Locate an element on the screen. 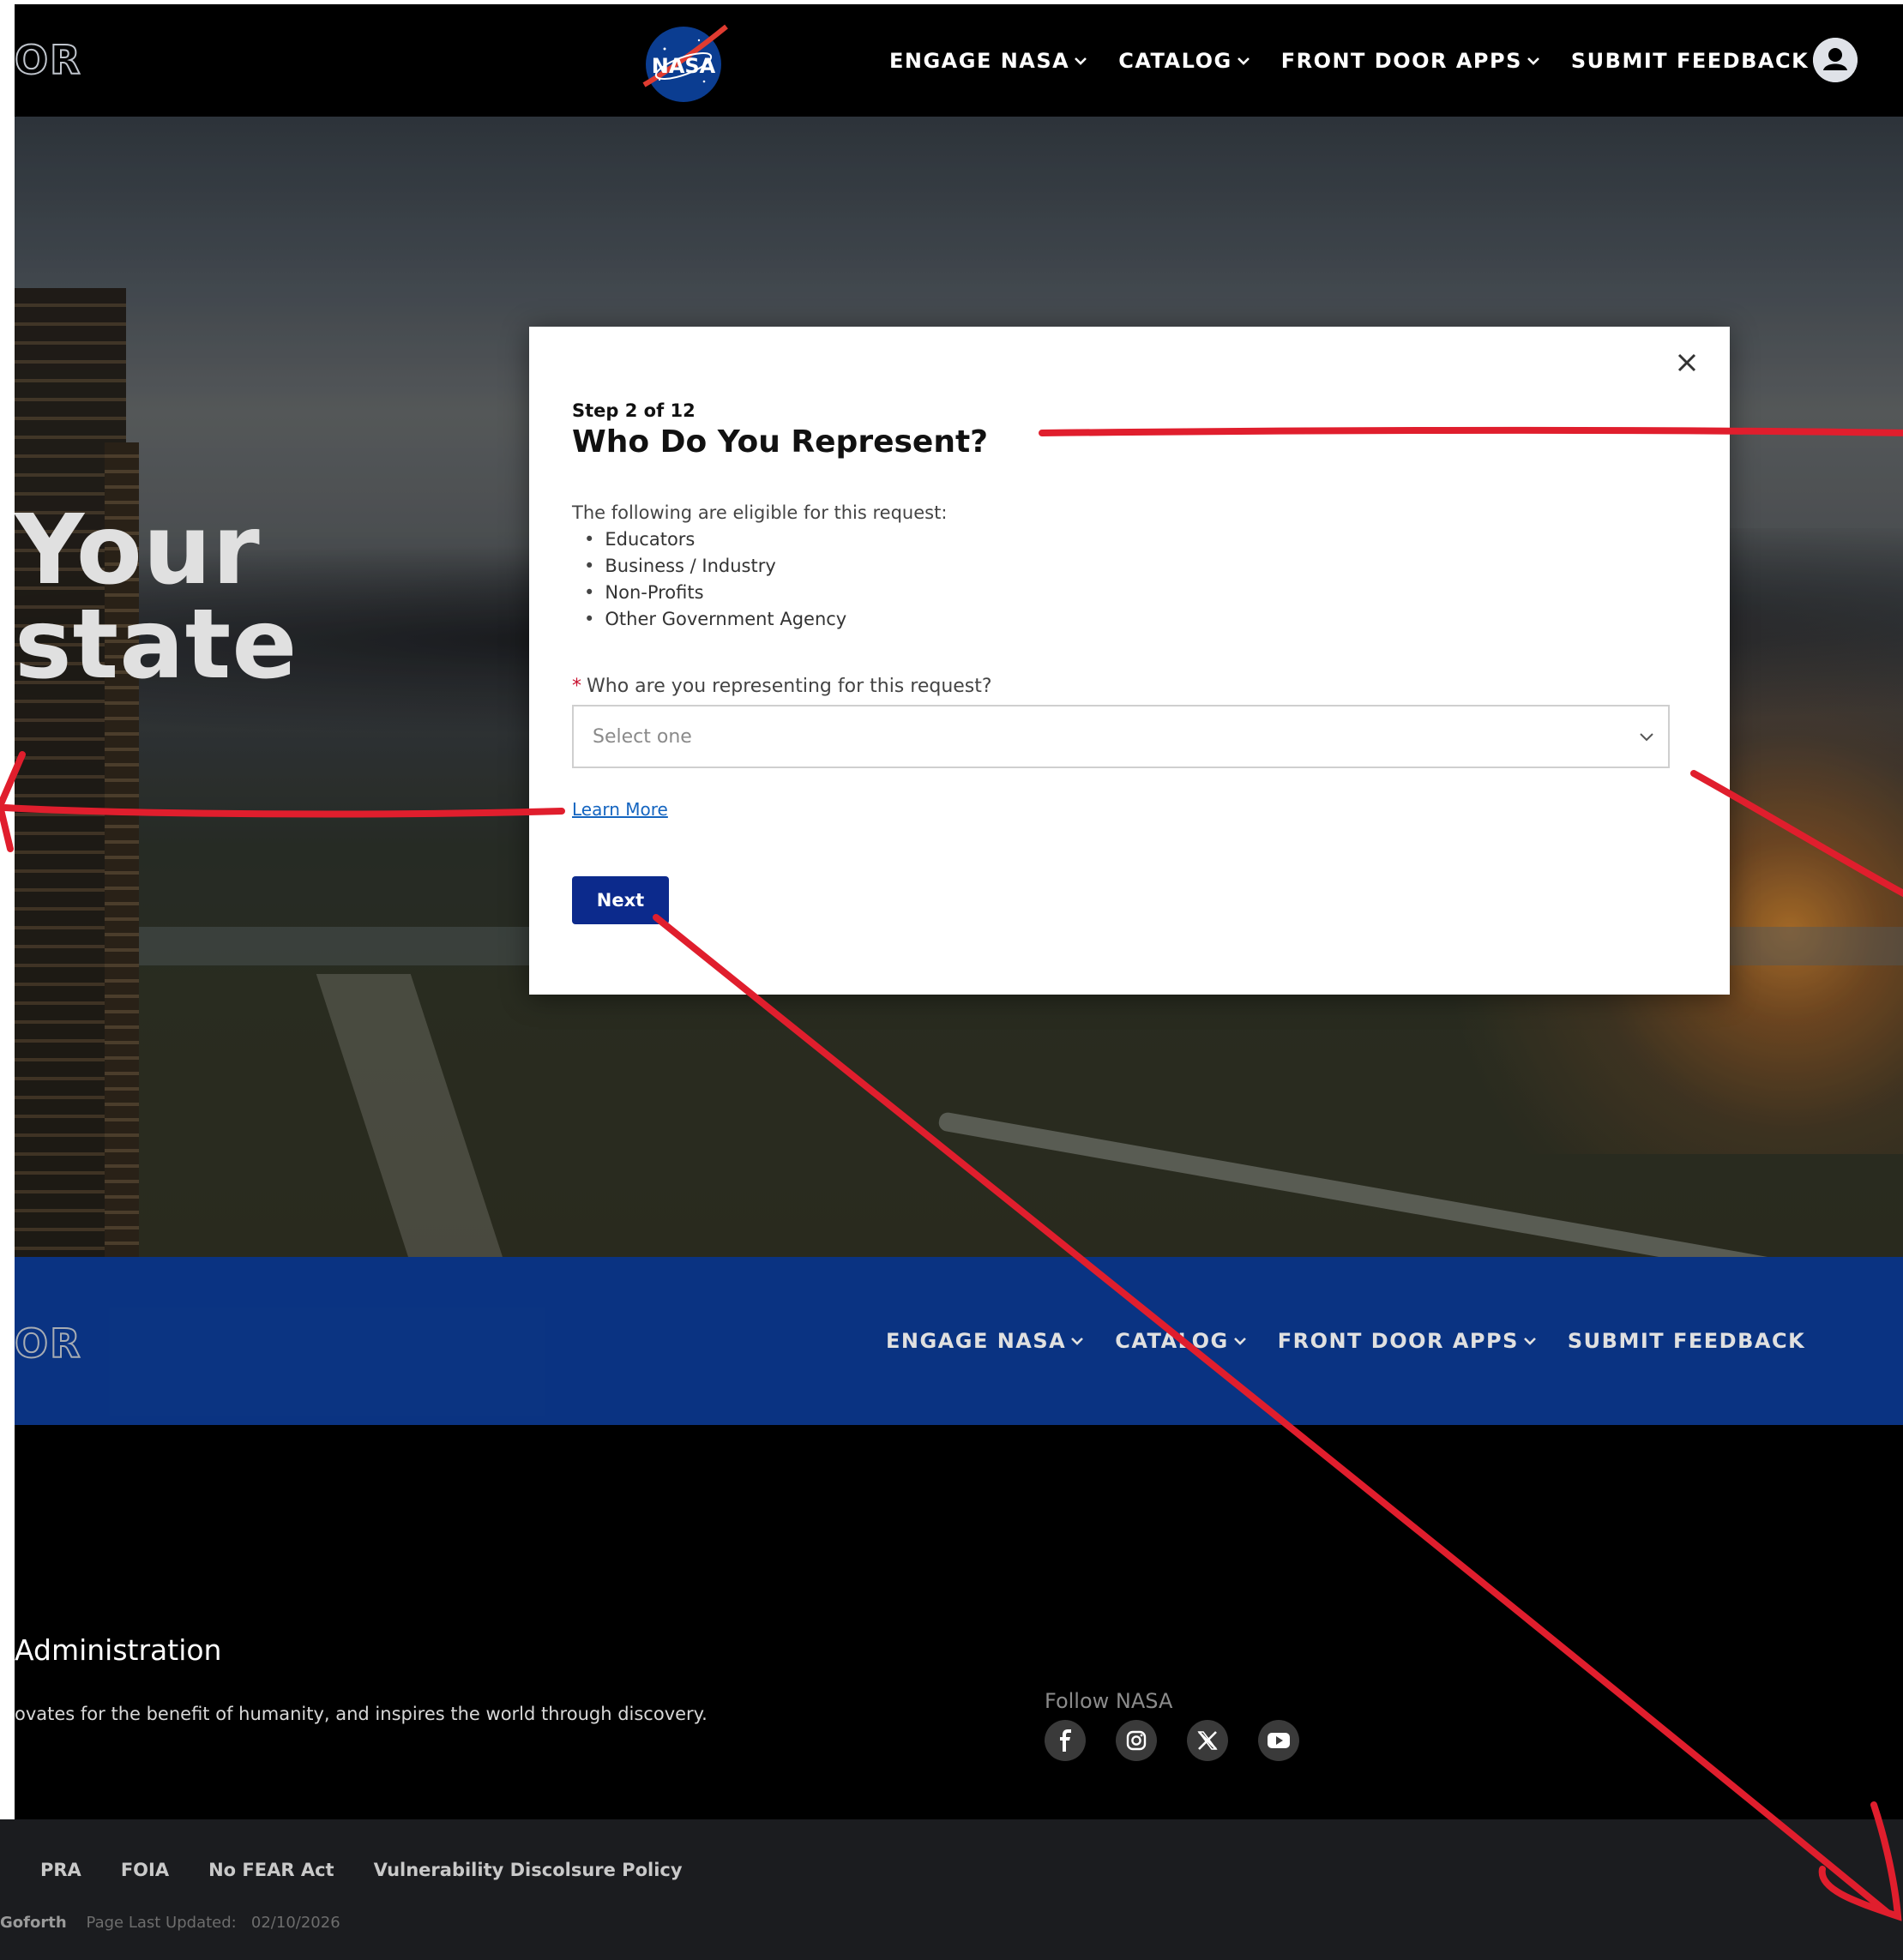 This screenshot has width=1903, height=1960. user-avatar-icon is located at coordinates (1835, 60).